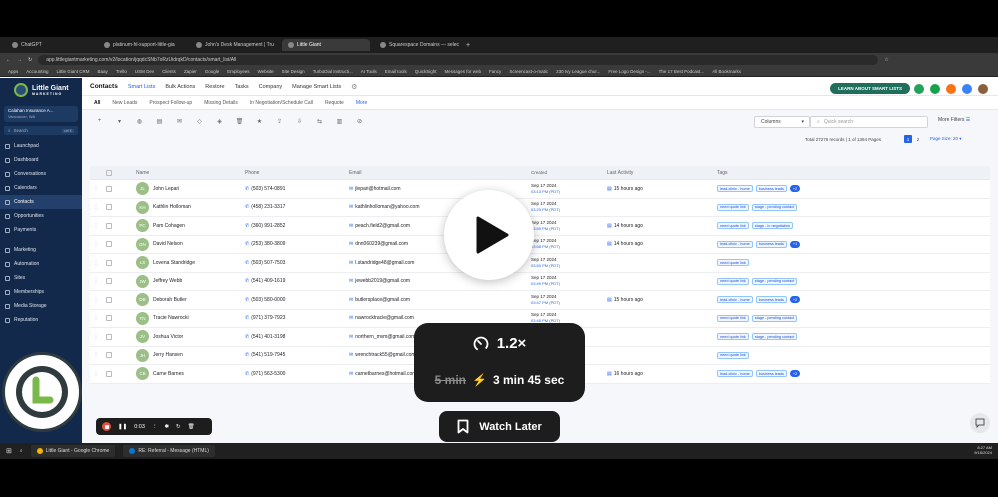  I want to click on contact-phone-cell: ✆ (503) 580-0000, so click(295, 300).